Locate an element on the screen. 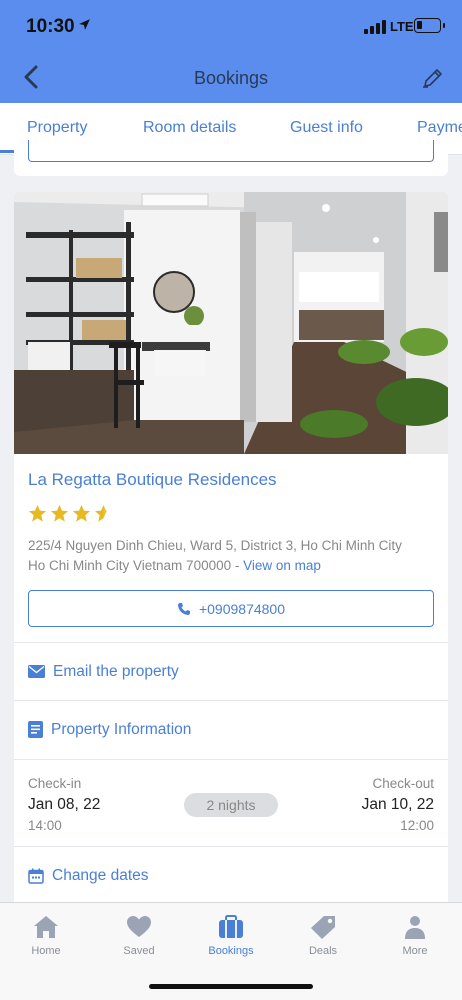 The height and width of the screenshot is (1000, 462). property-information-label: Property Information is located at coordinates (121, 729).